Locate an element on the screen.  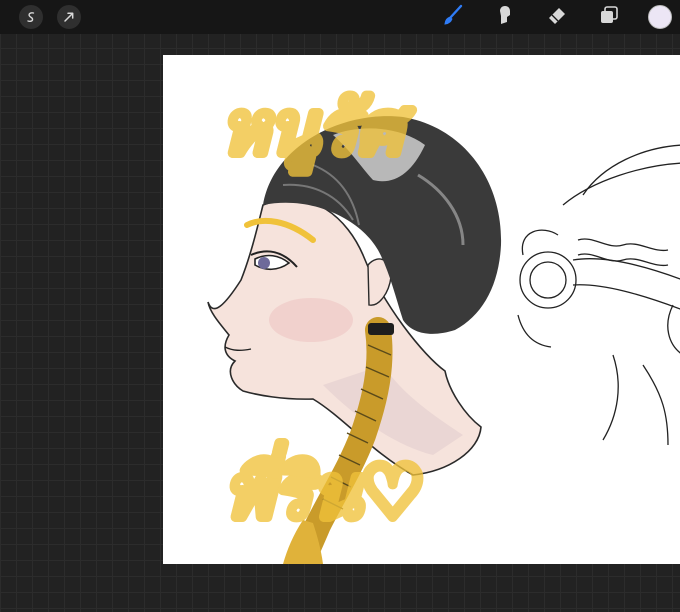
brush-icon is located at coordinates (453, 17).